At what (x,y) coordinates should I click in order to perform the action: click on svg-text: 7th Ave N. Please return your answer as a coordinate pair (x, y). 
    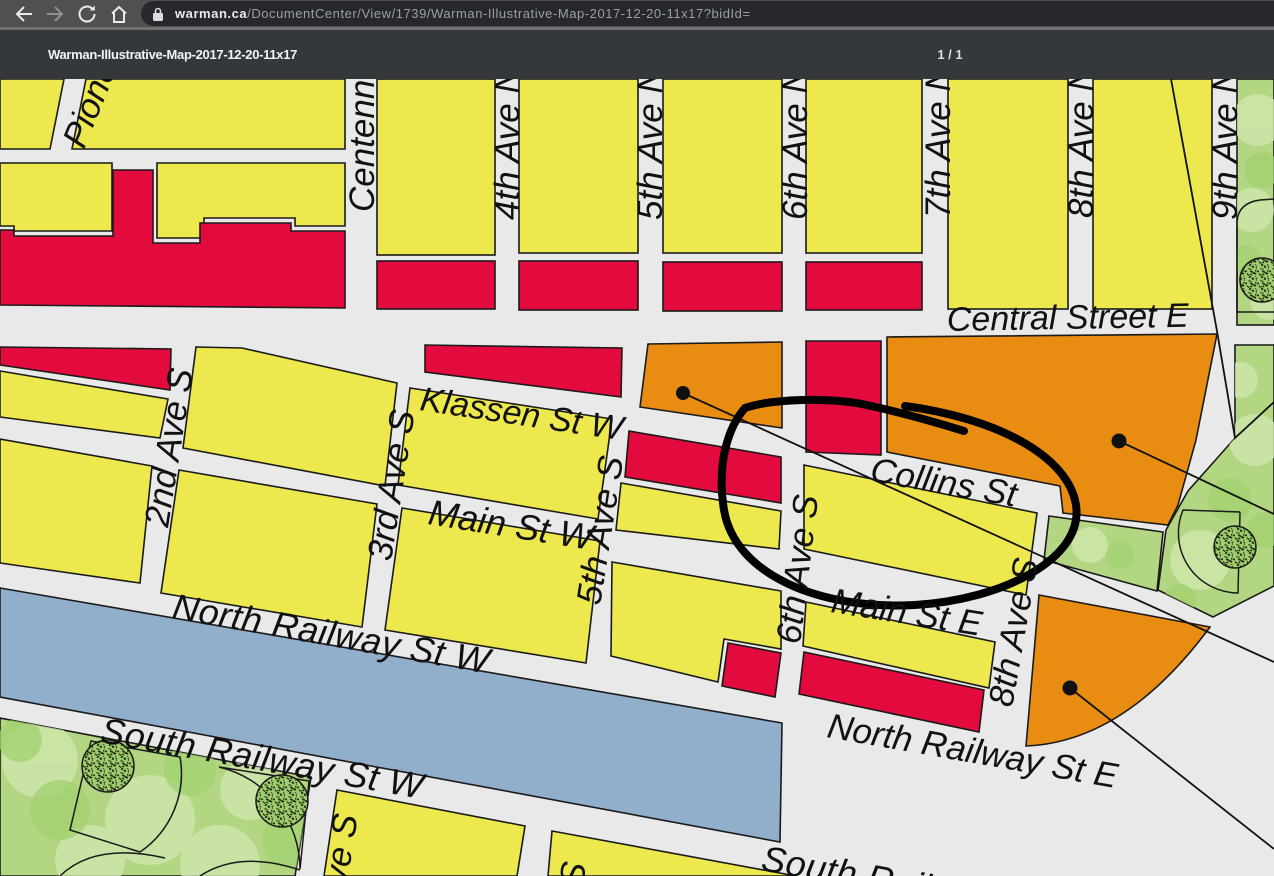
    Looking at the image, I should click on (938, 148).